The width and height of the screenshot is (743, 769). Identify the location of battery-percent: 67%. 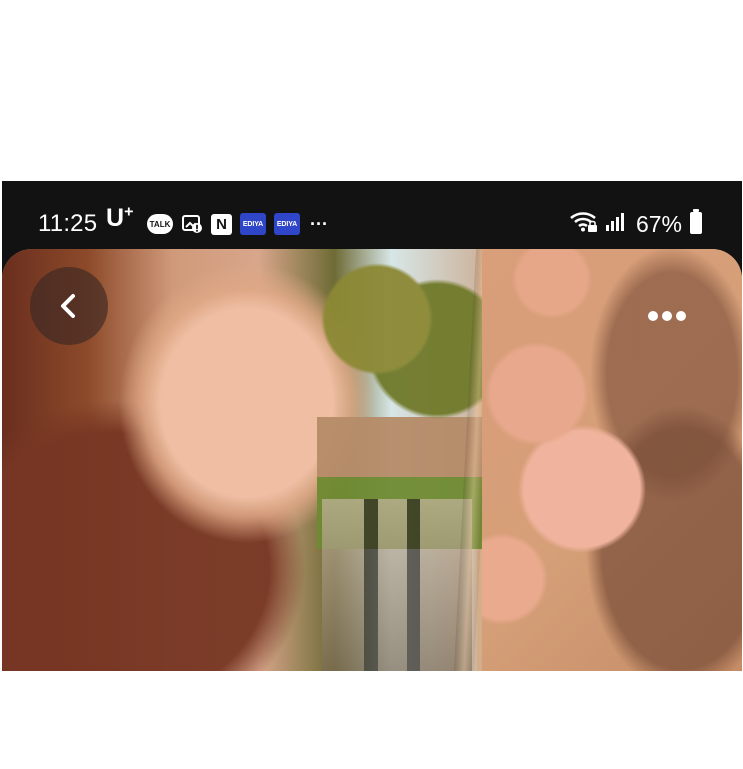
(658, 224).